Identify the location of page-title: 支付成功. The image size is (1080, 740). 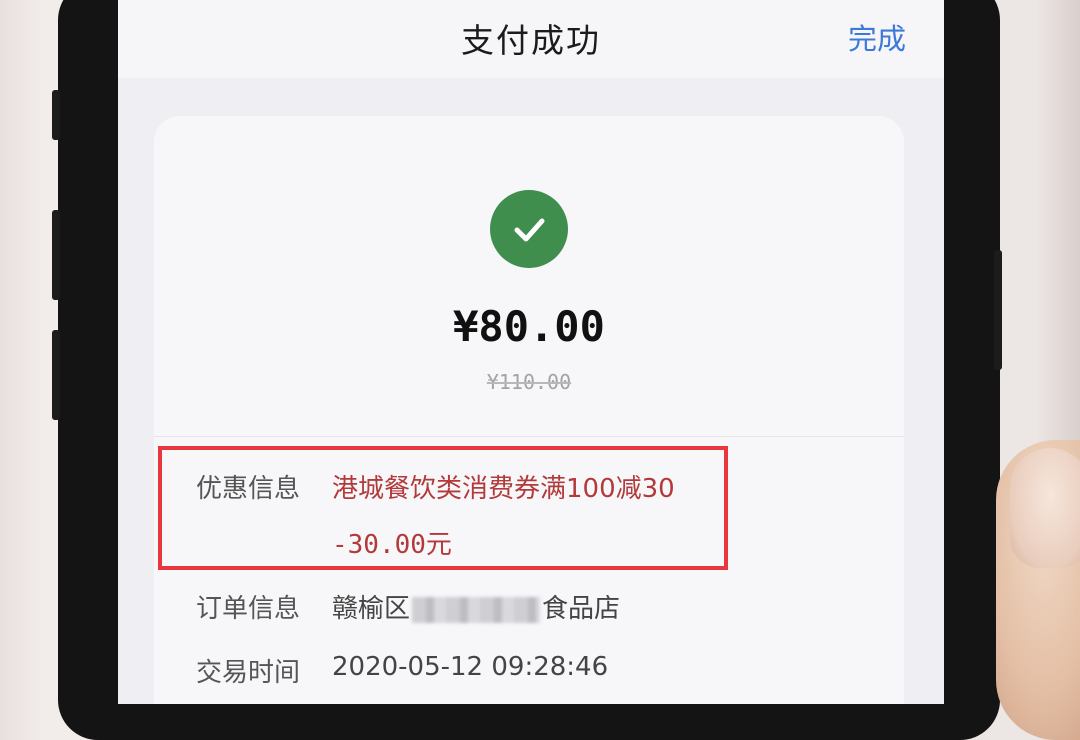
(531, 40).